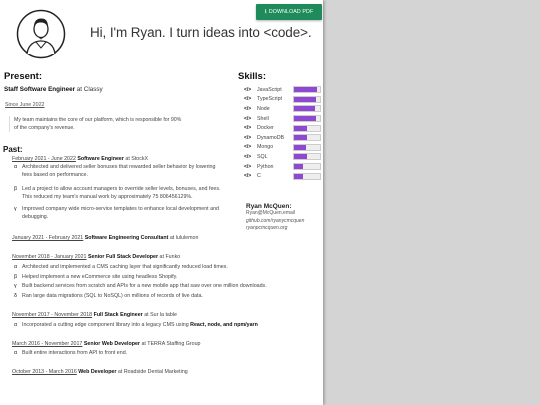 This screenshot has height=405, width=540. Describe the element at coordinates (187, 238) in the screenshot. I see `job-company: lululemon` at that location.